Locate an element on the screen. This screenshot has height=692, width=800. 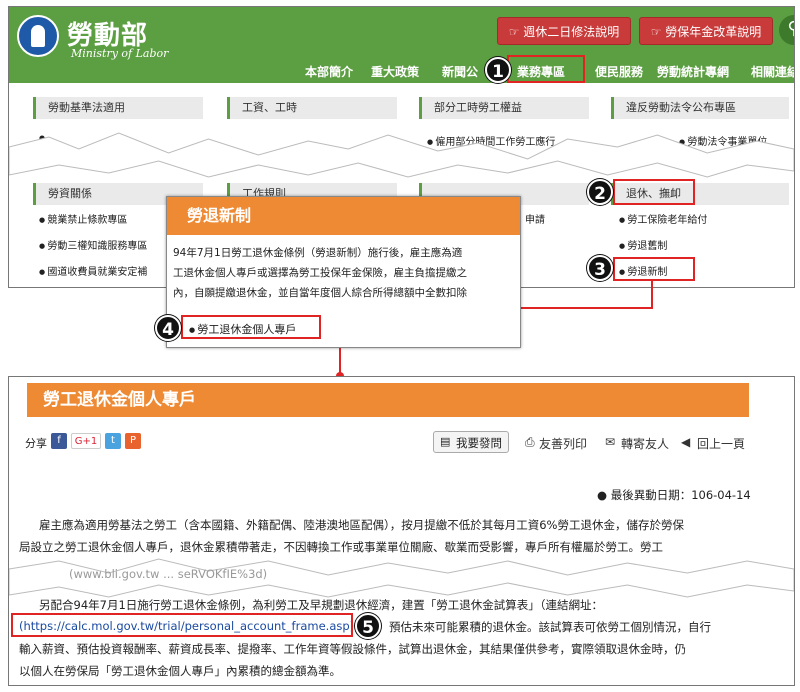
step-badge-4: 4 is located at coordinates (168, 328).